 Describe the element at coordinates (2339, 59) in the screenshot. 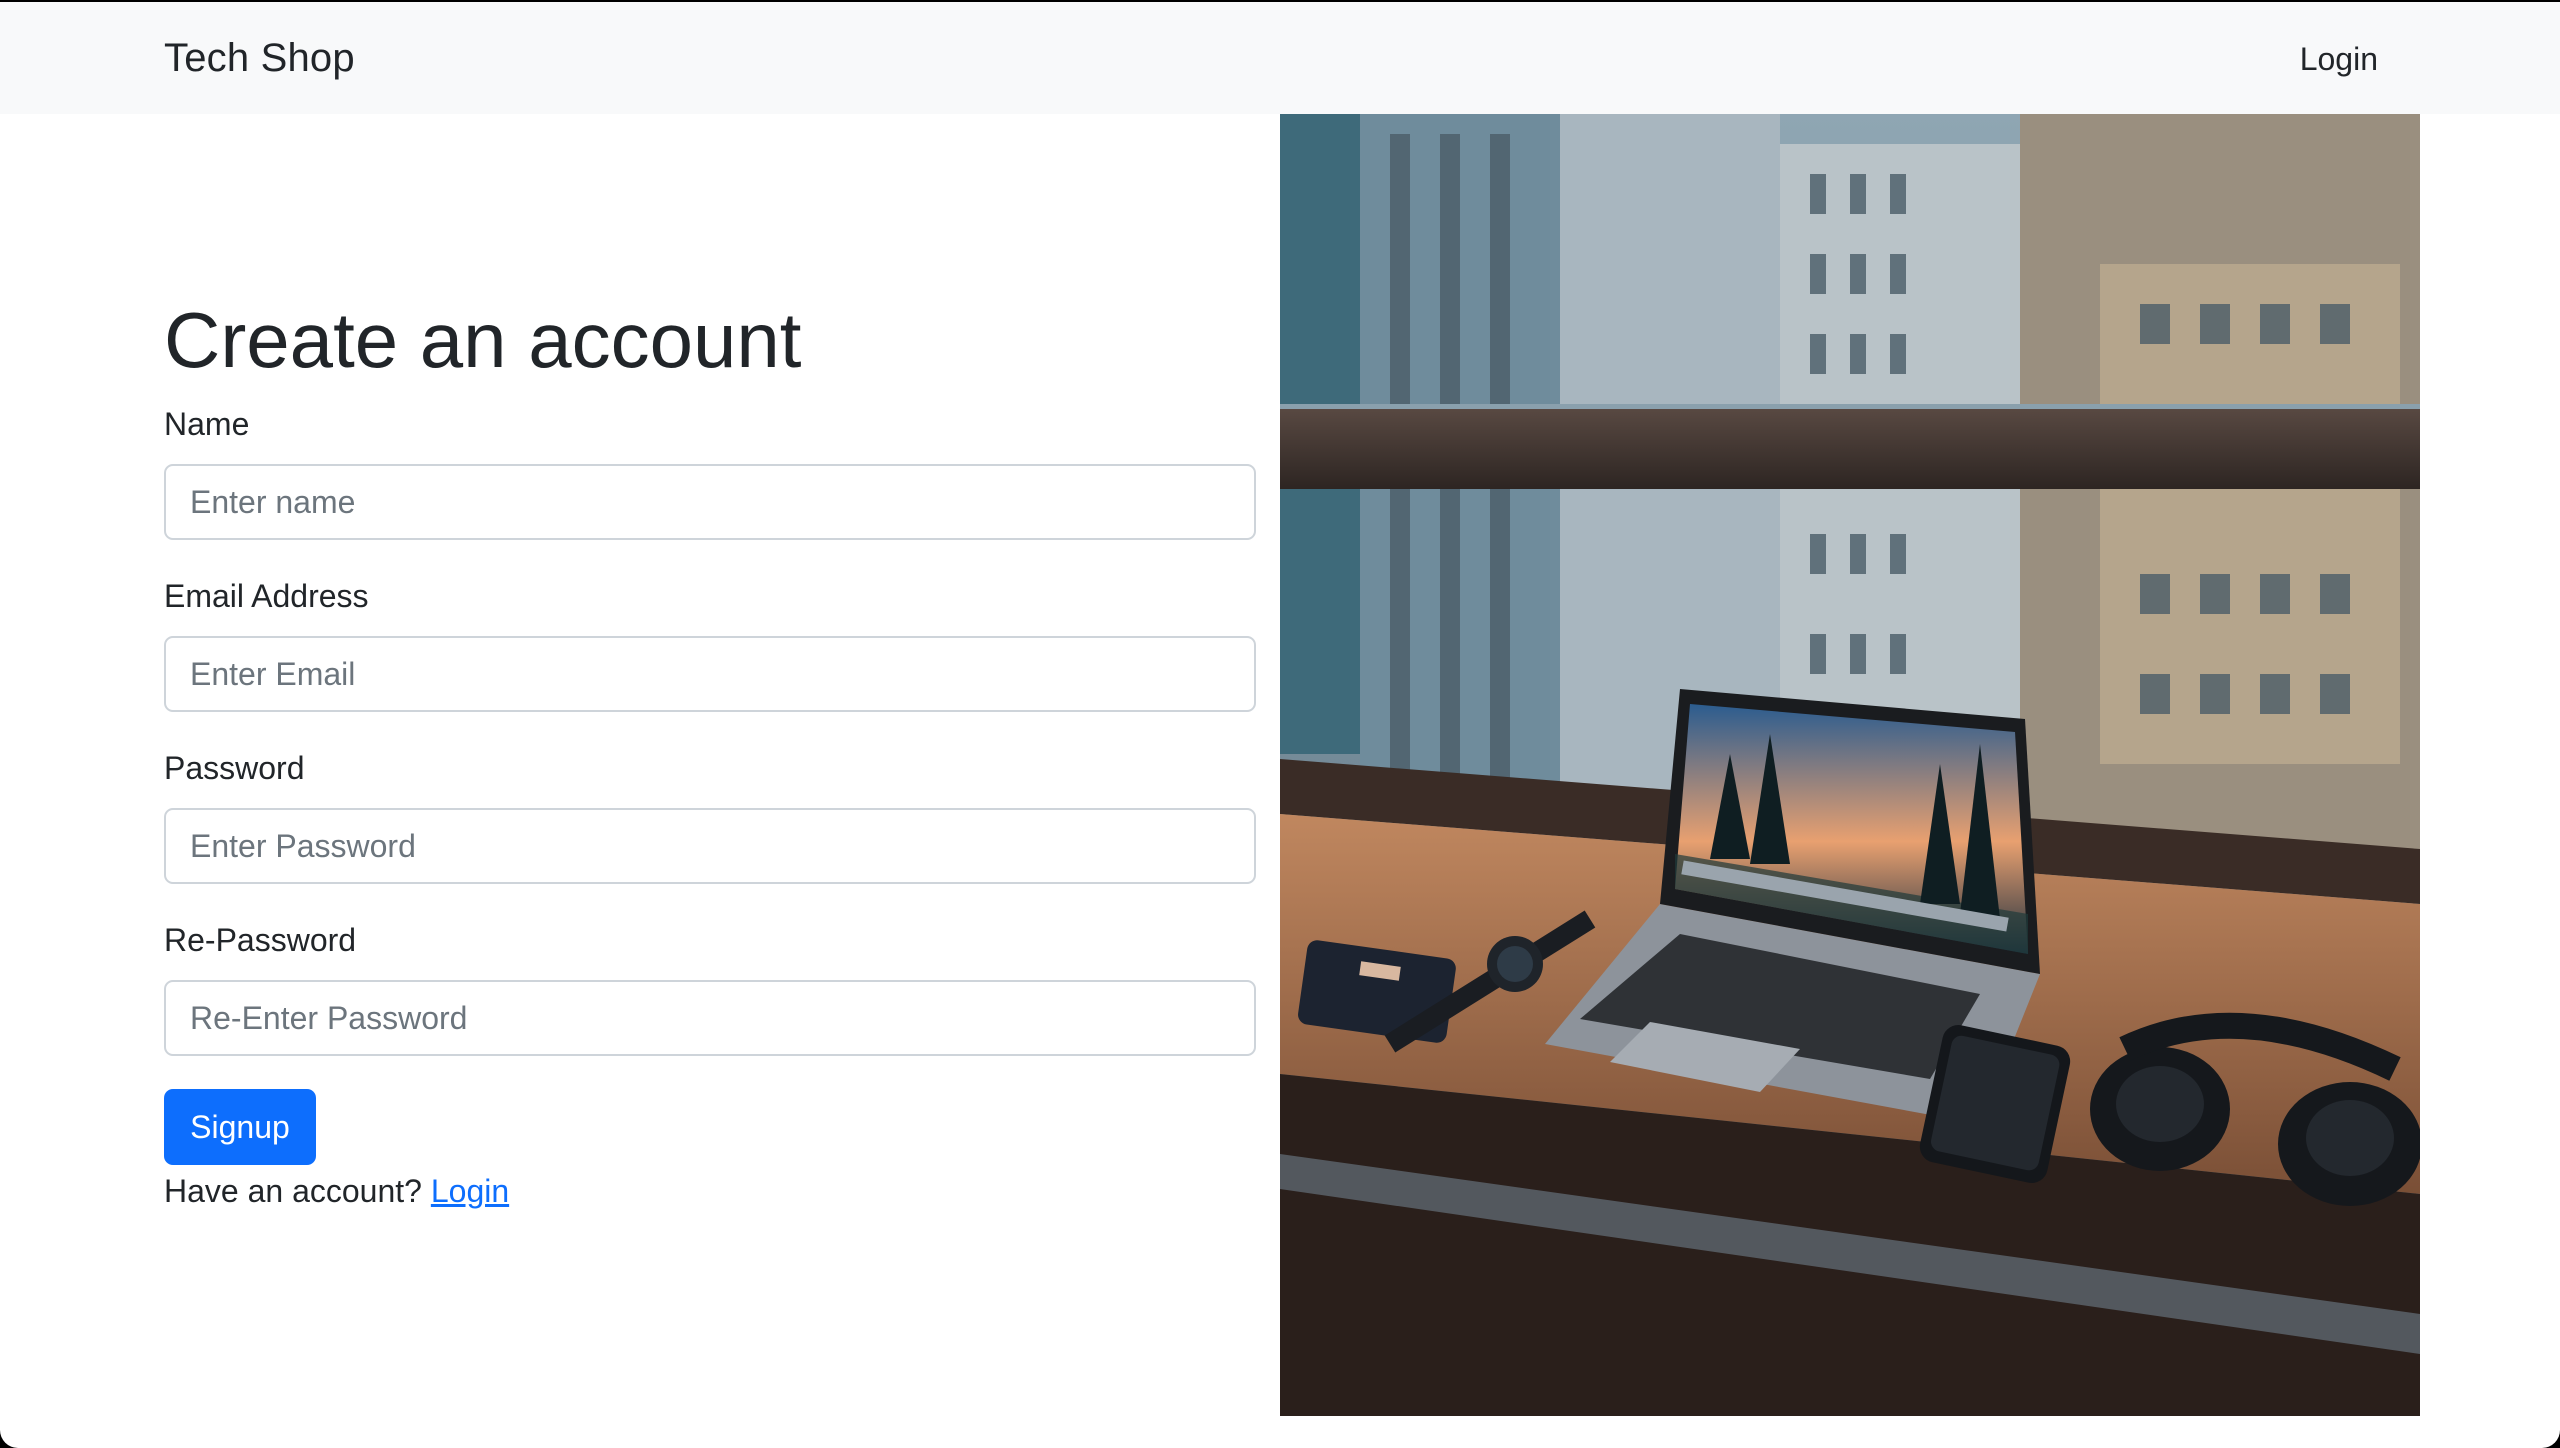

I see `nav-login-link: Login` at that location.